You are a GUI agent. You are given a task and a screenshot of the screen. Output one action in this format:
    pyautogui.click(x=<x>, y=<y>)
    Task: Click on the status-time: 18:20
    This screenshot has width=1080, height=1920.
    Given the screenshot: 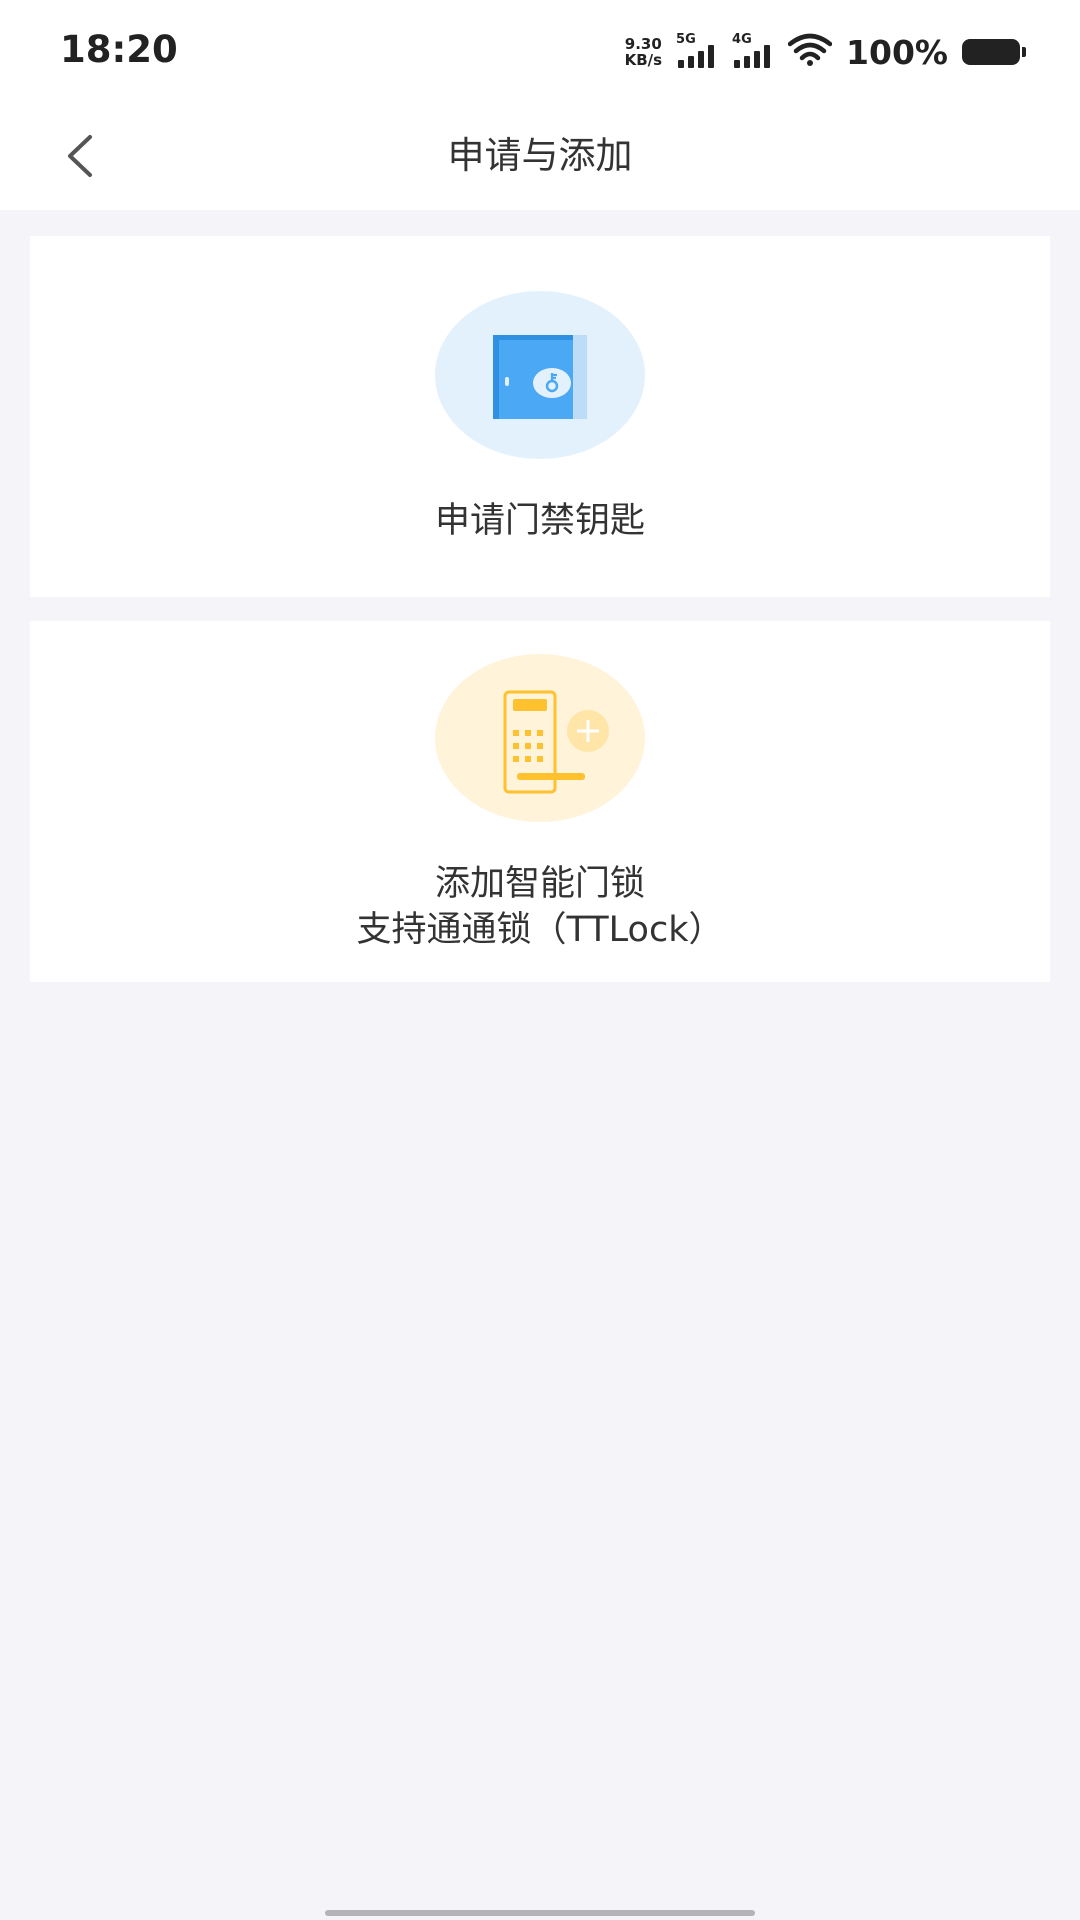 What is the action you would take?
    pyautogui.click(x=119, y=49)
    